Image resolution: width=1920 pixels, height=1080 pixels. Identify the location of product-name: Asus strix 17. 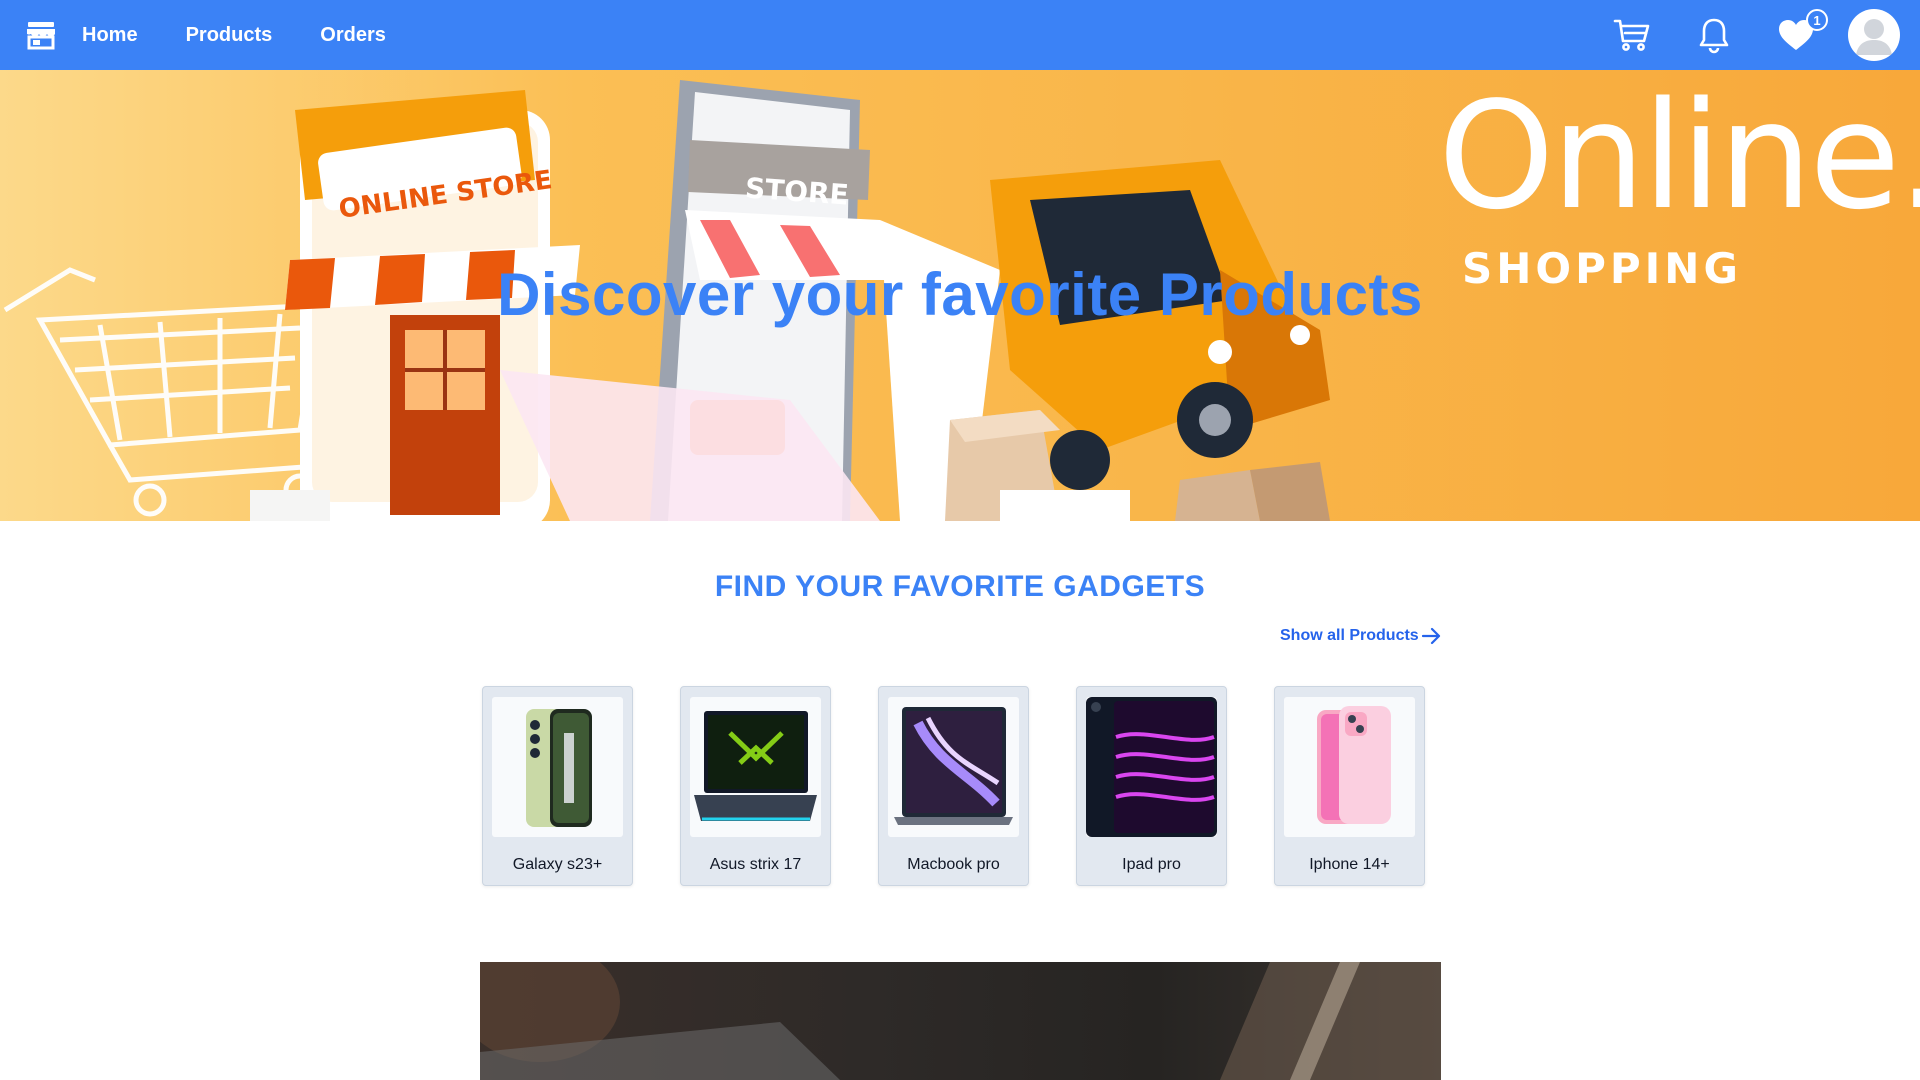
(755, 864).